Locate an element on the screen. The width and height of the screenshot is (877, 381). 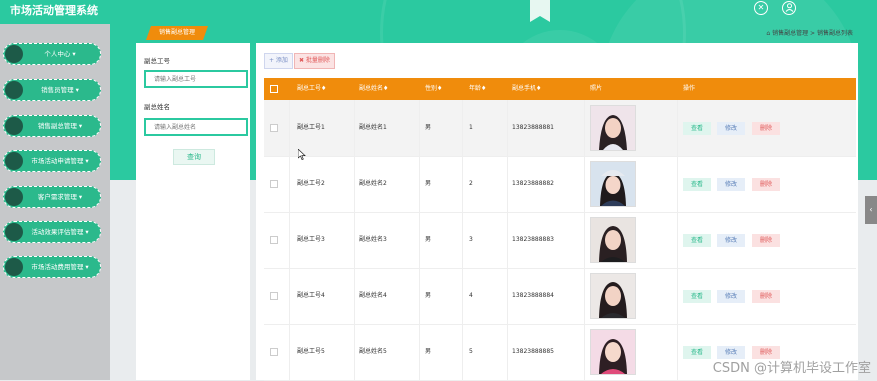
cell-vp-name: 副总姓名4 is located at coordinates (373, 295).